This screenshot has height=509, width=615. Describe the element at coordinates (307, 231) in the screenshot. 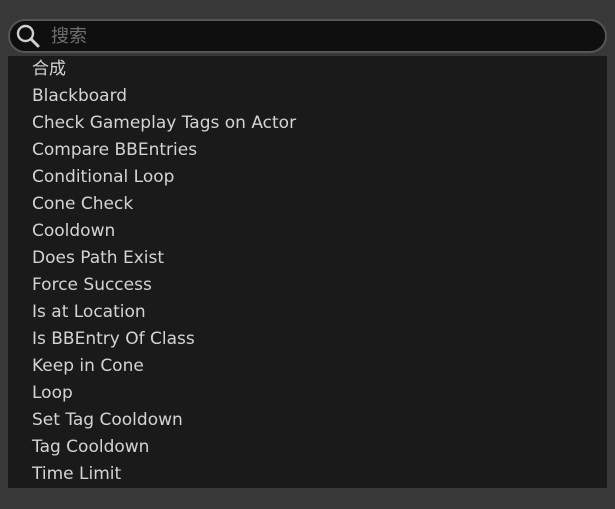

I see `list-item: Cooldown` at that location.